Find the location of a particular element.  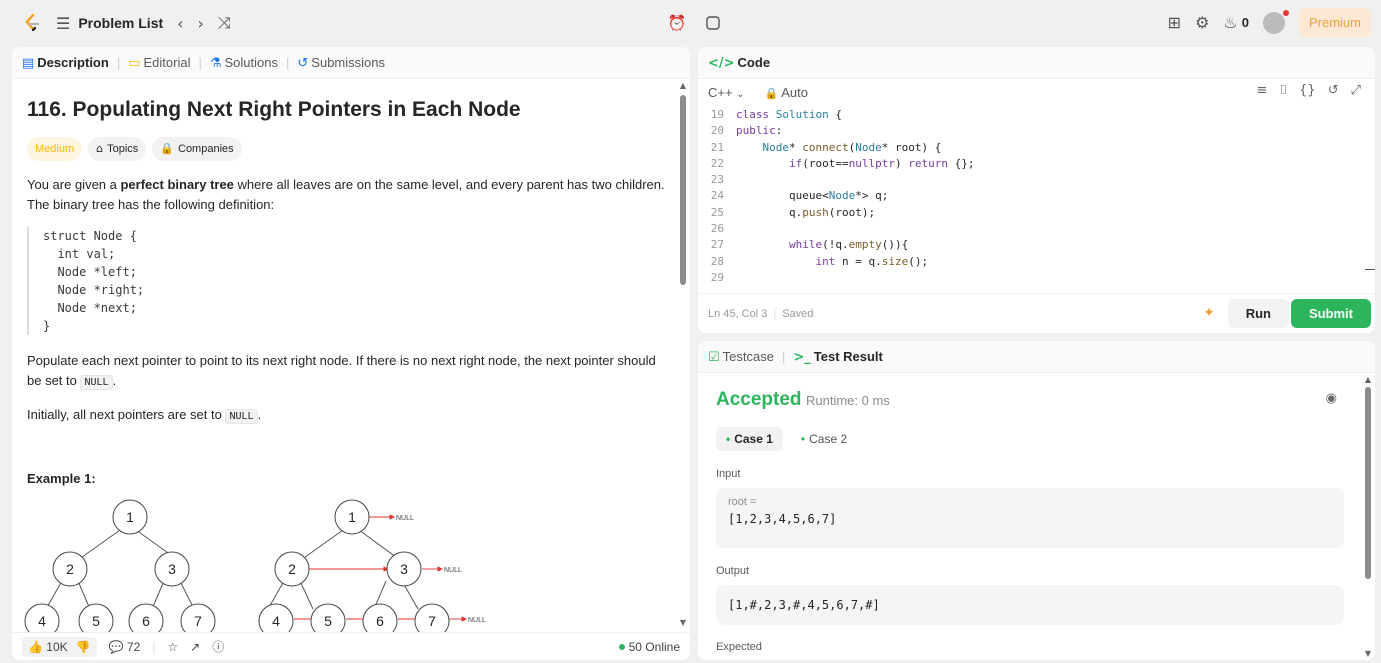

code-line: 20 public: is located at coordinates (1030, 131).